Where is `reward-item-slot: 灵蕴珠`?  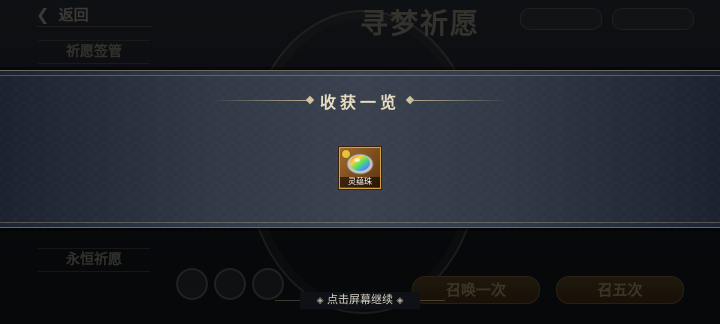
reward-item-slot: 灵蕴珠 is located at coordinates (360, 168).